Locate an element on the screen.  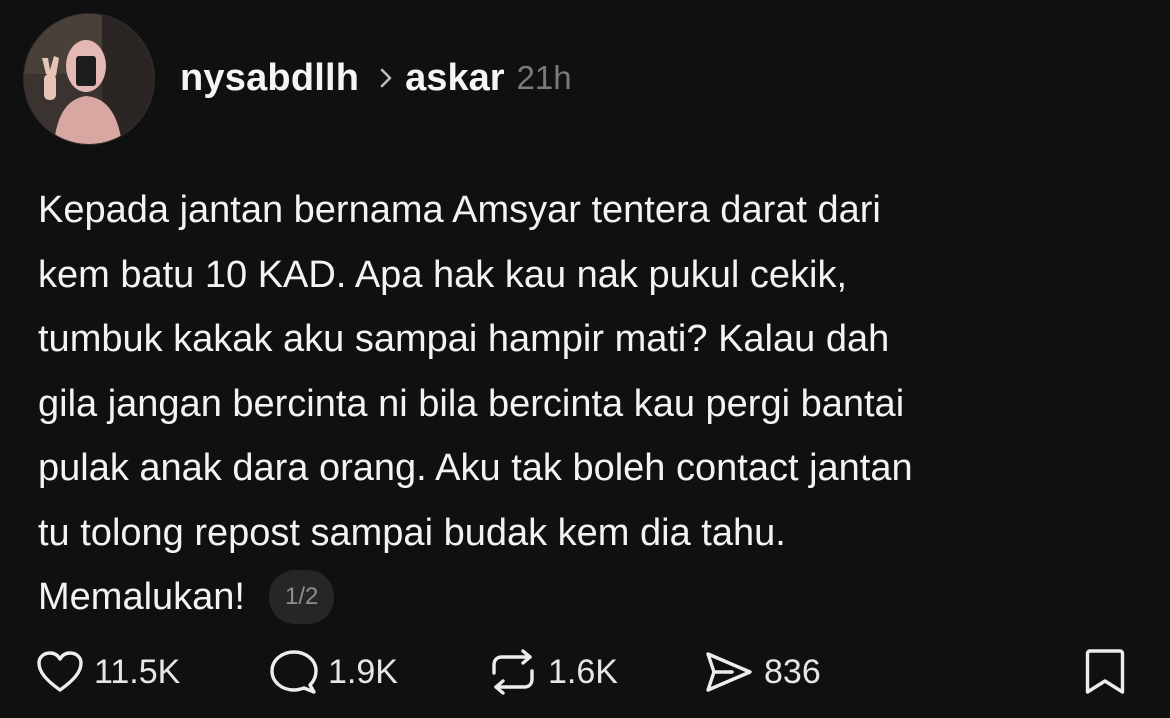
save-button is located at coordinates (1105, 672).